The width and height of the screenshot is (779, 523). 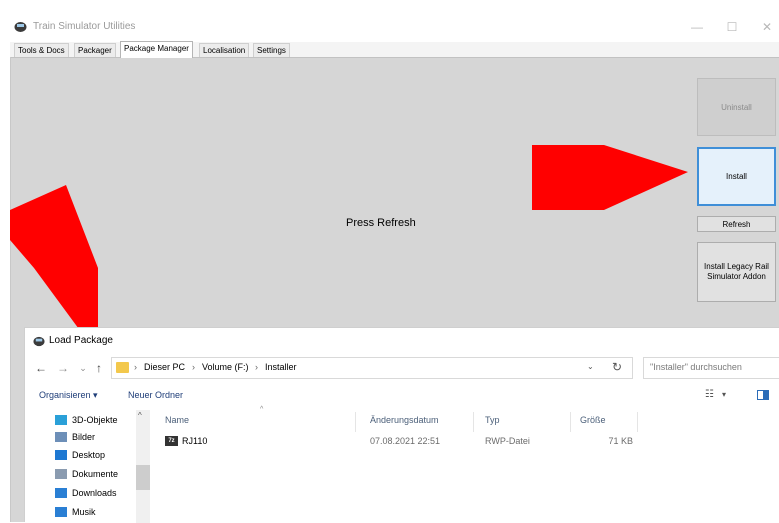 What do you see at coordinates (620, 441) in the screenshot?
I see `file-size: 71 KB` at bounding box center [620, 441].